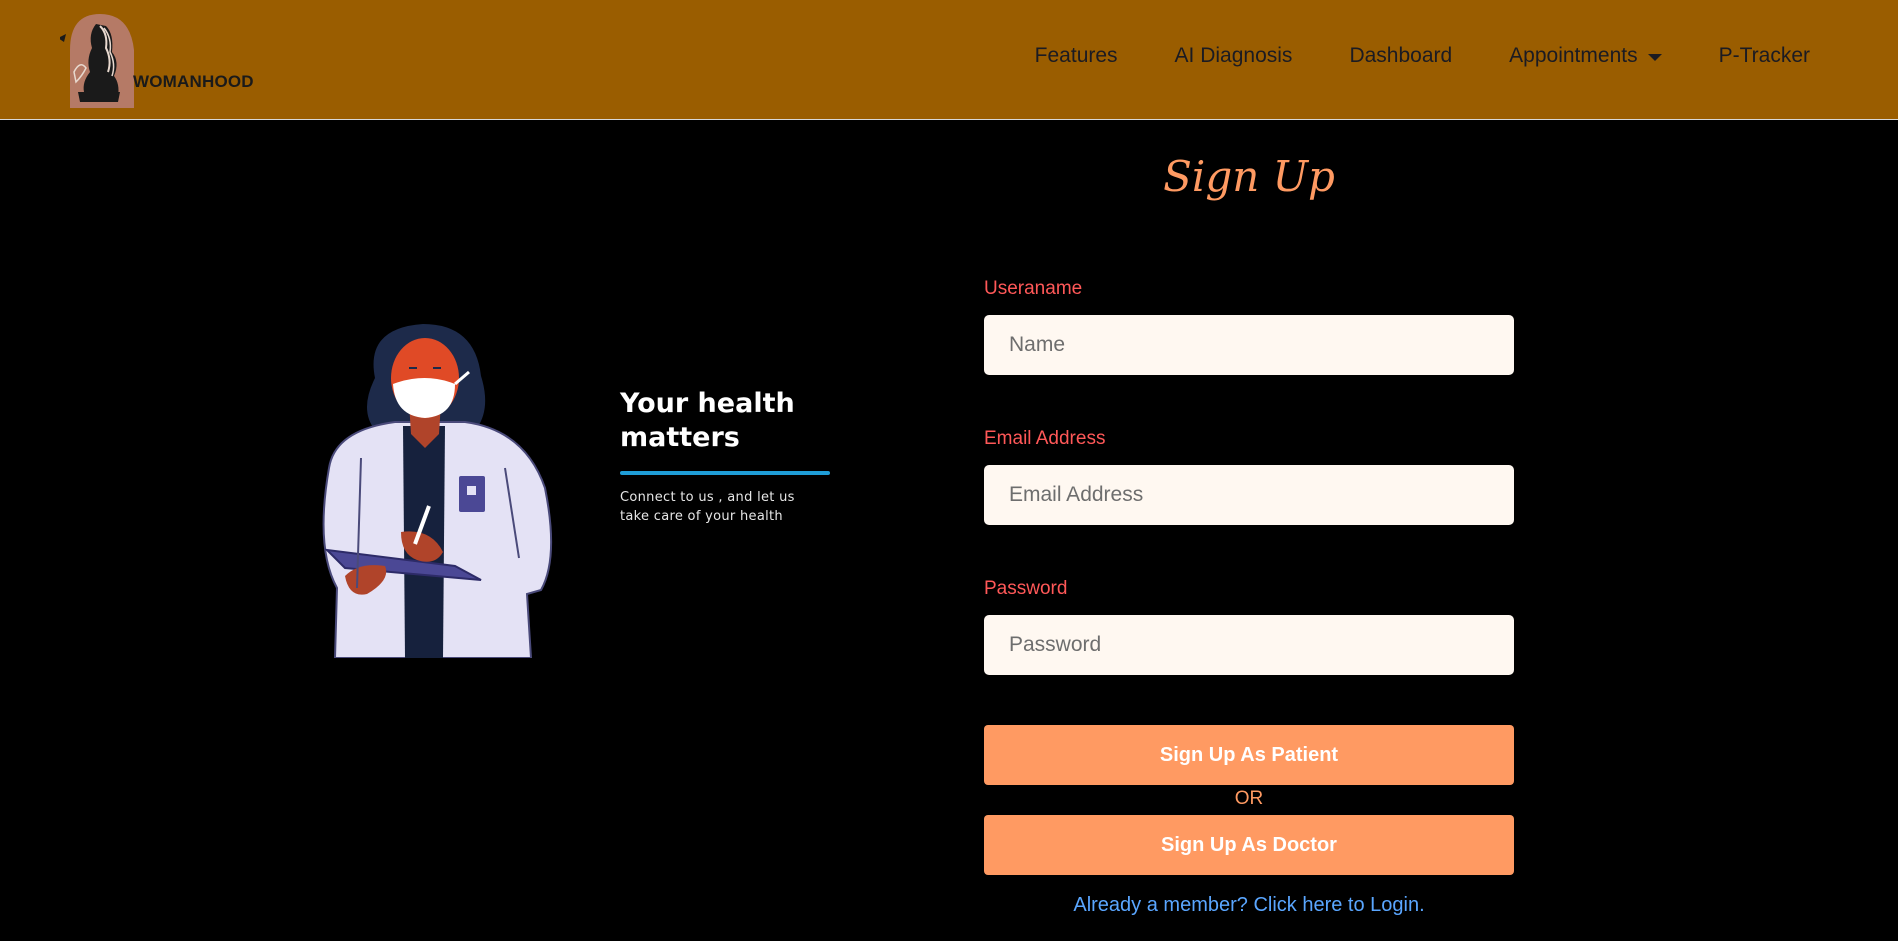 The image size is (1898, 941). Describe the element at coordinates (1249, 845) in the screenshot. I see `sign-up-doctor-button: Sign Up As Doctor` at that location.